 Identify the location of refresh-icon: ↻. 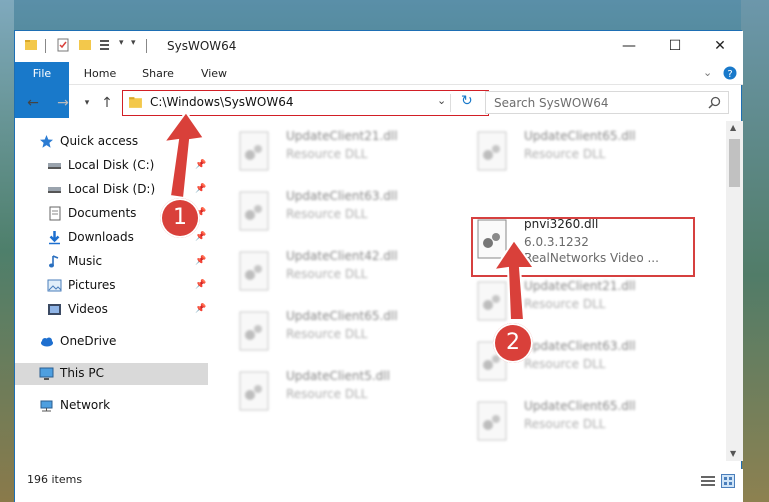
(467, 101).